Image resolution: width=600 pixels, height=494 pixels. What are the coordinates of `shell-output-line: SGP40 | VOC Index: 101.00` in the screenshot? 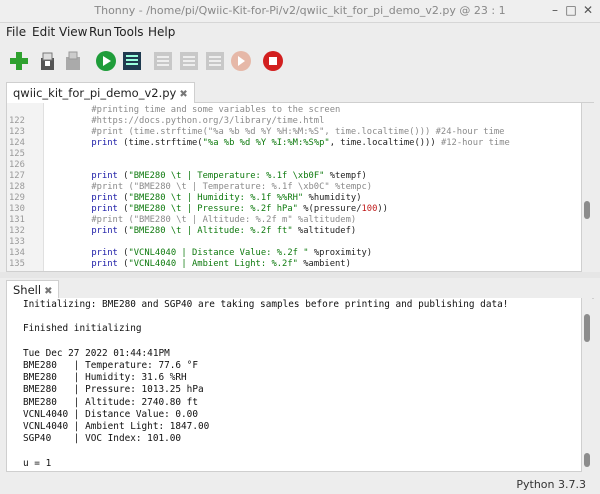 It's located at (102, 439).